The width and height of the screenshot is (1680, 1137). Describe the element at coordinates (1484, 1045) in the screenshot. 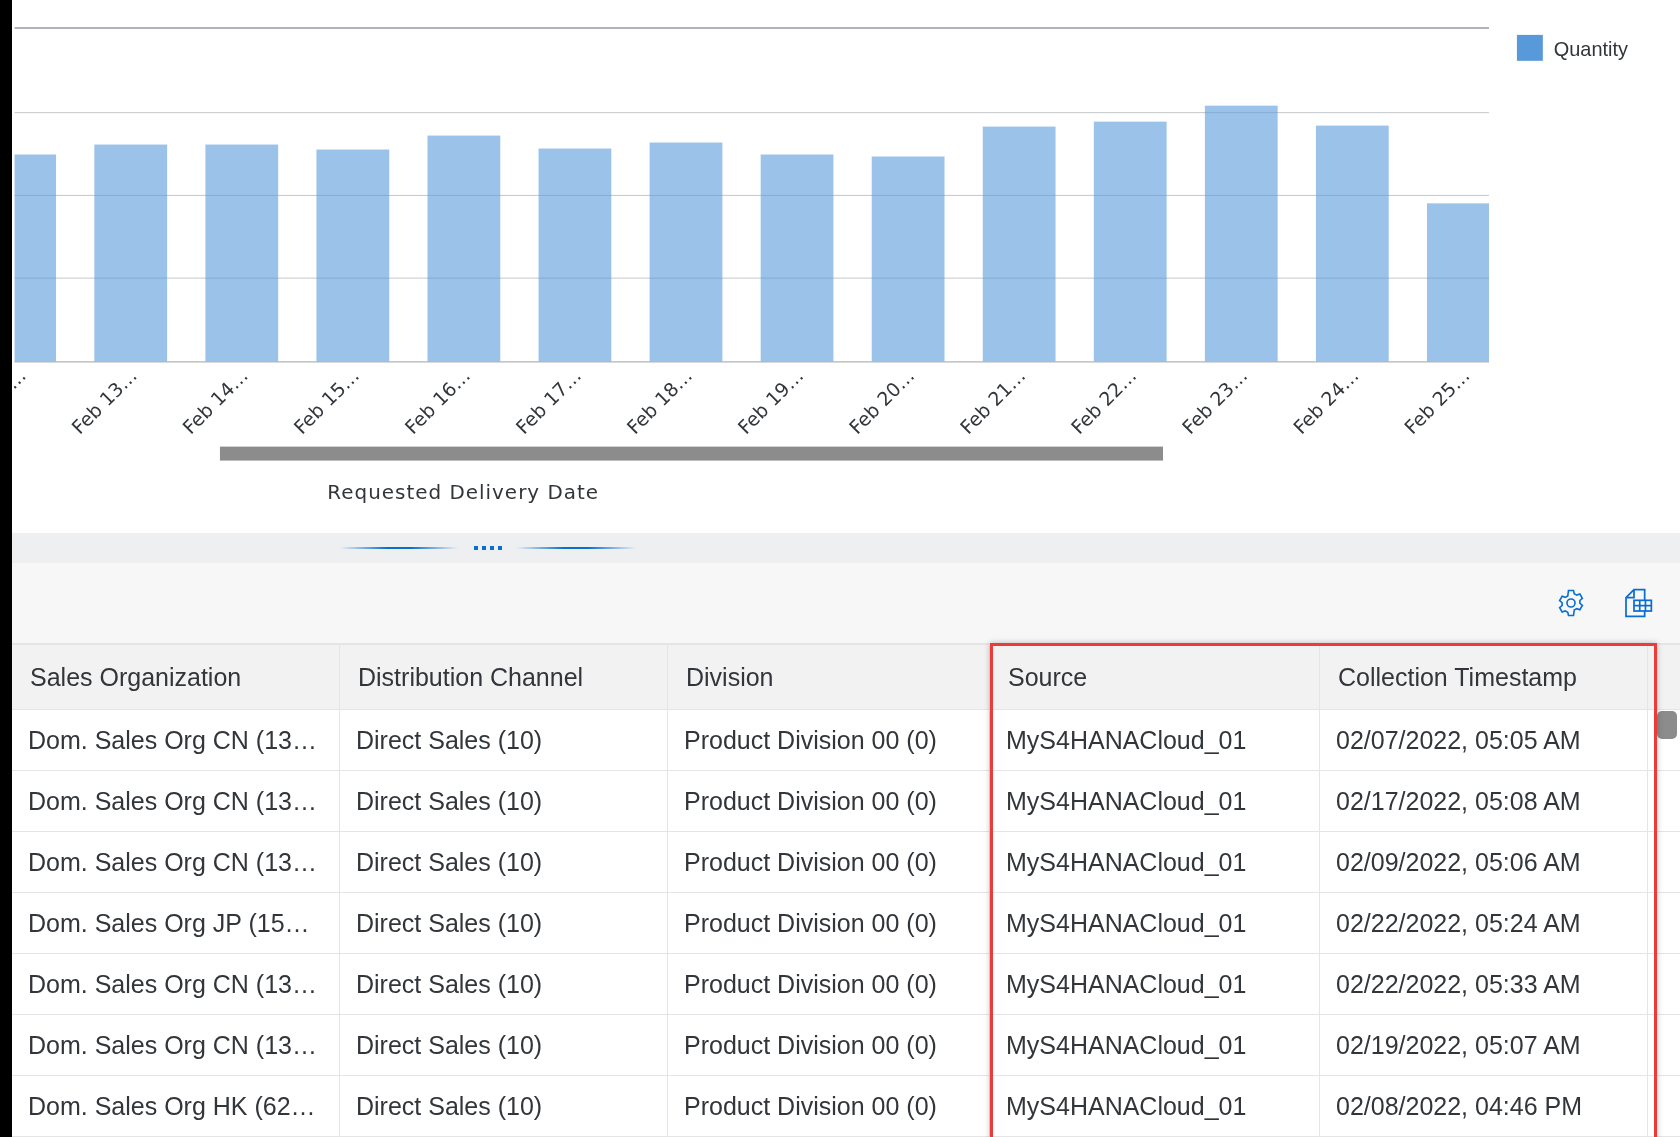

I see `table-cell: 02/19/2022, 05:07 AM` at that location.